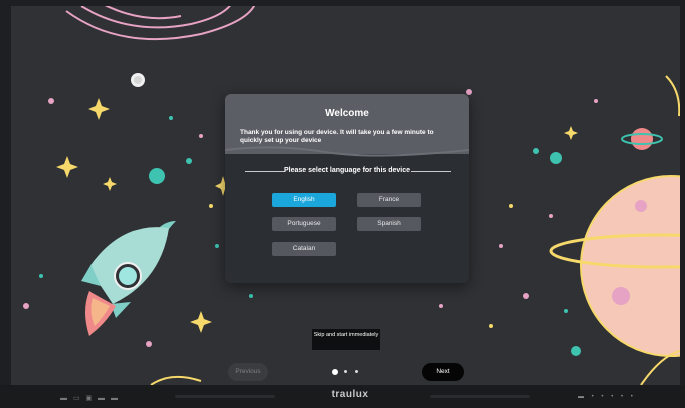  What do you see at coordinates (443, 372) in the screenshot?
I see `next-button: Next` at bounding box center [443, 372].